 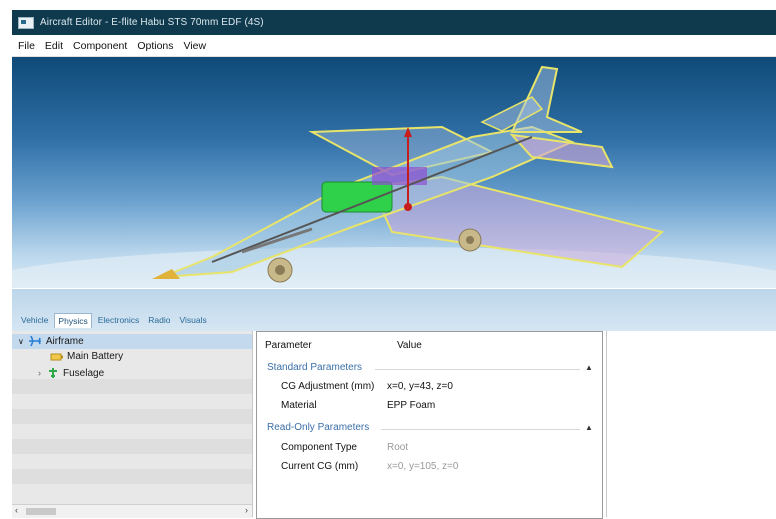 I want to click on chevron-down-icon: ∨, so click(x=21, y=341).